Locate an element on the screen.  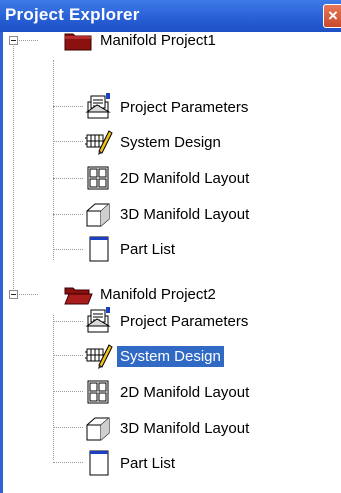
tree-node-project2-2d-layout: 2D Manifold Layout is located at coordinates (167, 392).